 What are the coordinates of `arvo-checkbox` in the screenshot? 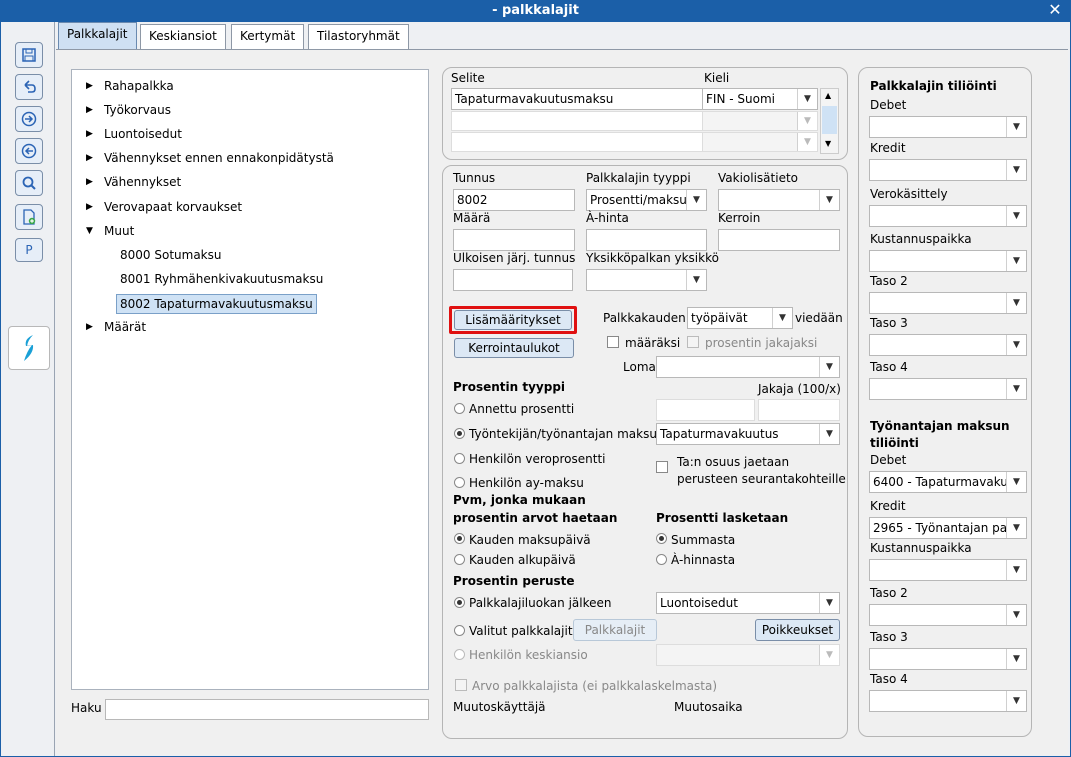 It's located at (461, 685).